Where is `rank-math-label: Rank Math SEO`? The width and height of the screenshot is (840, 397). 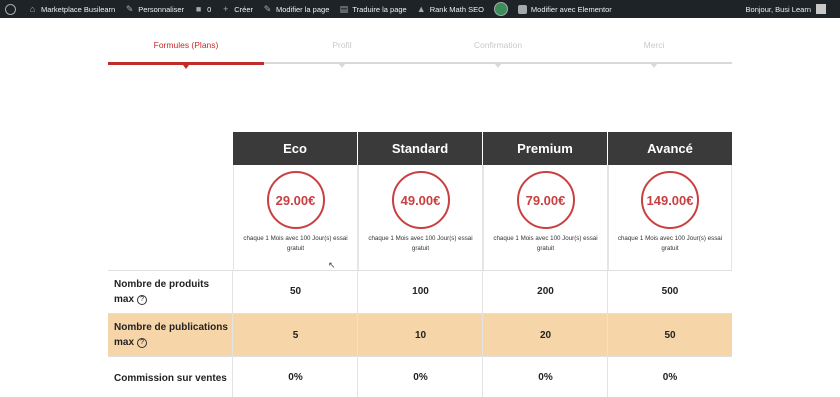 rank-math-label: Rank Math SEO is located at coordinates (456, 9).